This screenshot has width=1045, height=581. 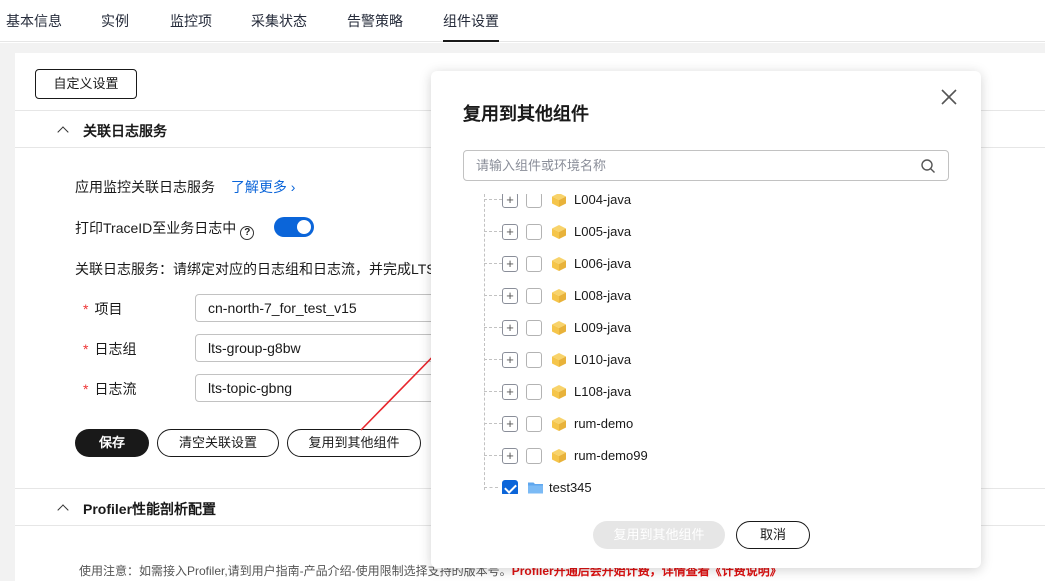 What do you see at coordinates (191, 21) in the screenshot?
I see `tab-monitor-items: 监控项` at bounding box center [191, 21].